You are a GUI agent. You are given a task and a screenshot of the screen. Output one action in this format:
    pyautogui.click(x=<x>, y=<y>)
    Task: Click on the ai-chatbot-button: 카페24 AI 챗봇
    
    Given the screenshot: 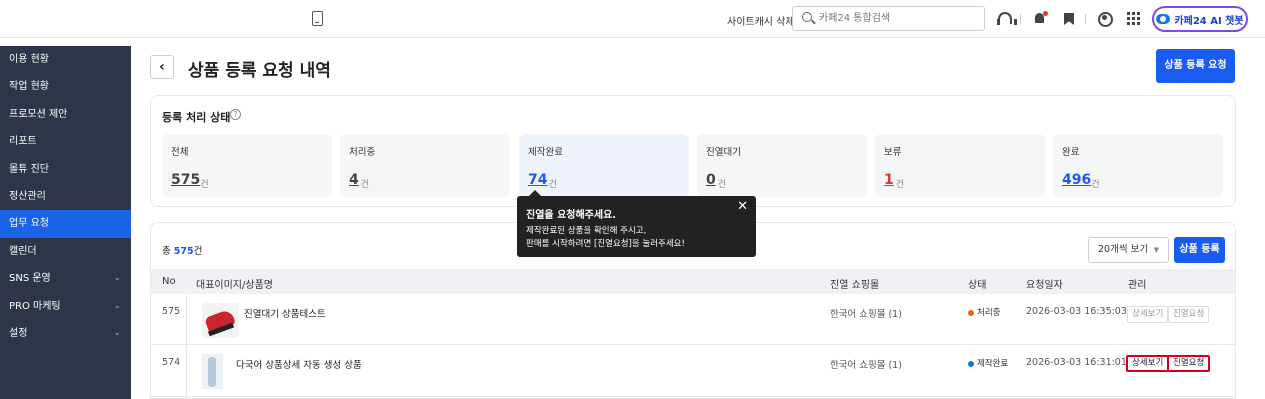 What is the action you would take?
    pyautogui.click(x=1200, y=19)
    